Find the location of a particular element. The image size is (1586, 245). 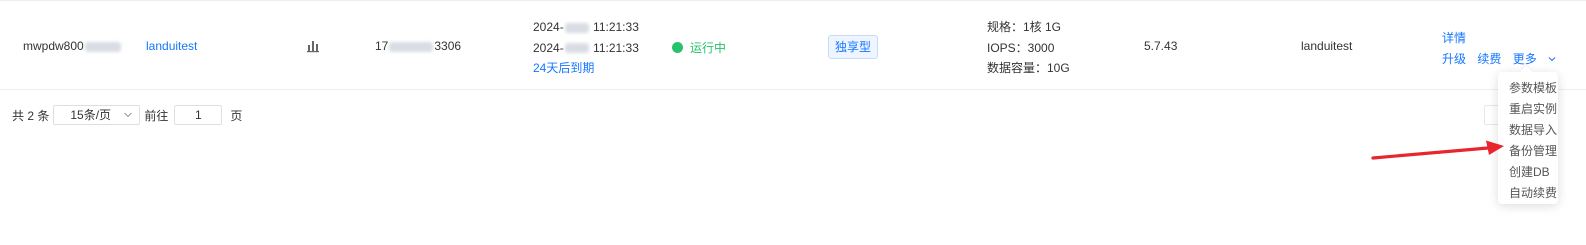

menu-item-param-template: 参数模板 is located at coordinates (1533, 87).